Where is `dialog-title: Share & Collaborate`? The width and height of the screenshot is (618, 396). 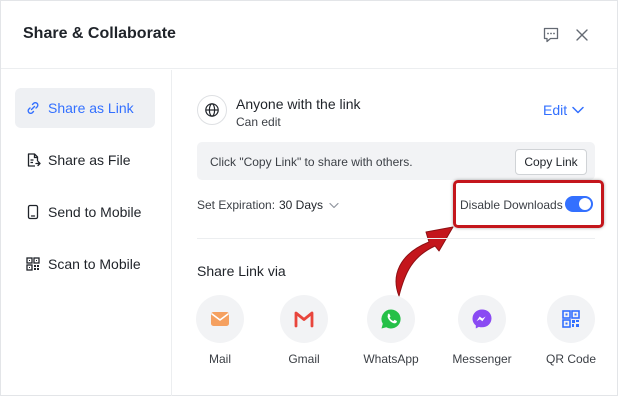 dialog-title: Share & Collaborate is located at coordinates (99, 33).